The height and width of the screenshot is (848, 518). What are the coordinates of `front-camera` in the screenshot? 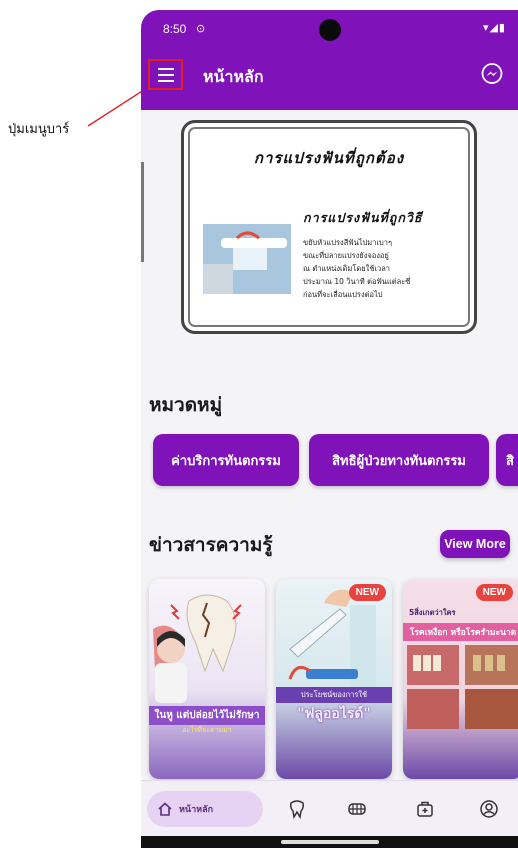 It's located at (330, 30).